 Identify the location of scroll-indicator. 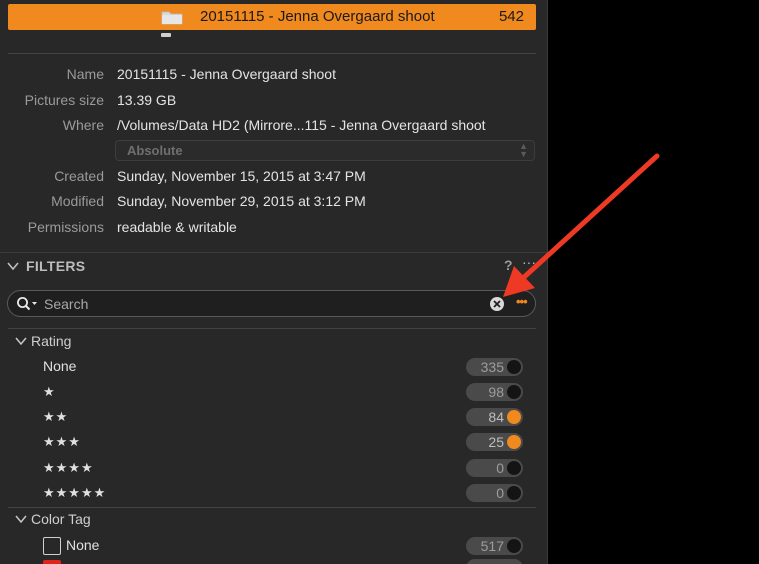
(166, 35).